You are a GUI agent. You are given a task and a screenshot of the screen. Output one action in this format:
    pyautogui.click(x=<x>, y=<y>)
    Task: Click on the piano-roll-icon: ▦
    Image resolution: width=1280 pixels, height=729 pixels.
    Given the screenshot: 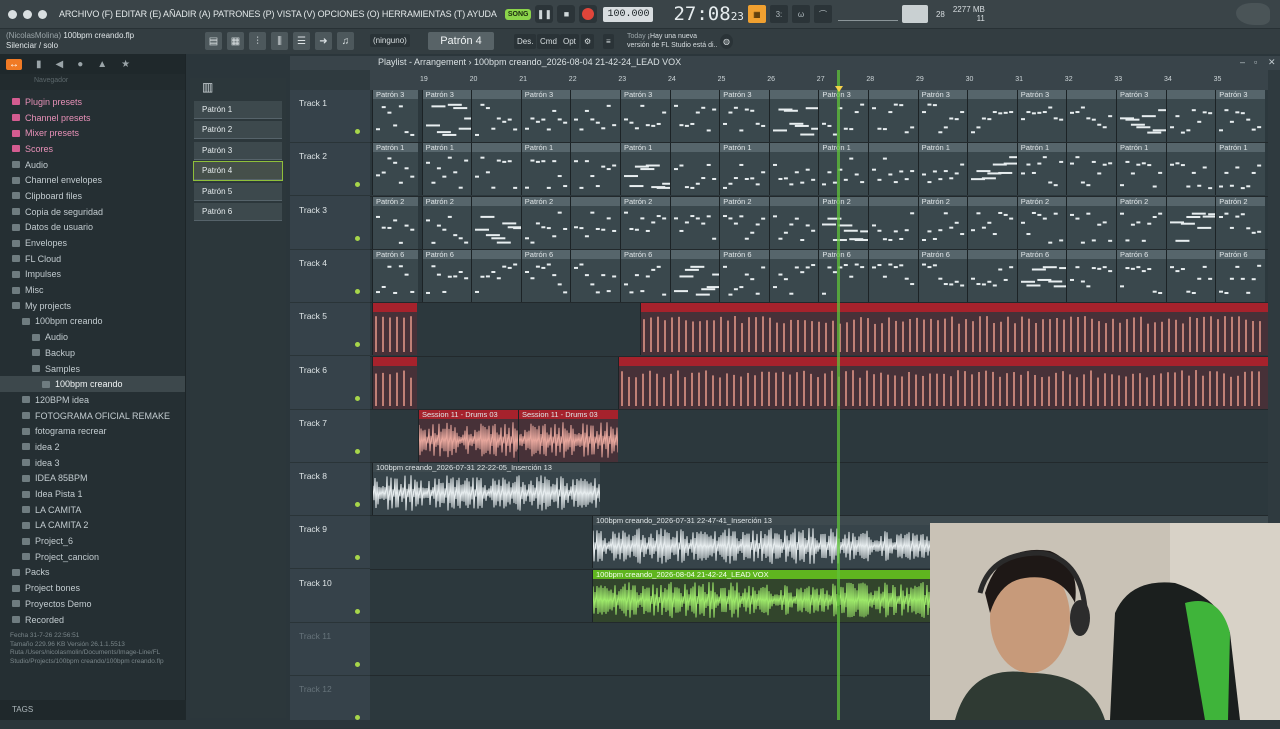 What is the action you would take?
    pyautogui.click(x=235, y=41)
    